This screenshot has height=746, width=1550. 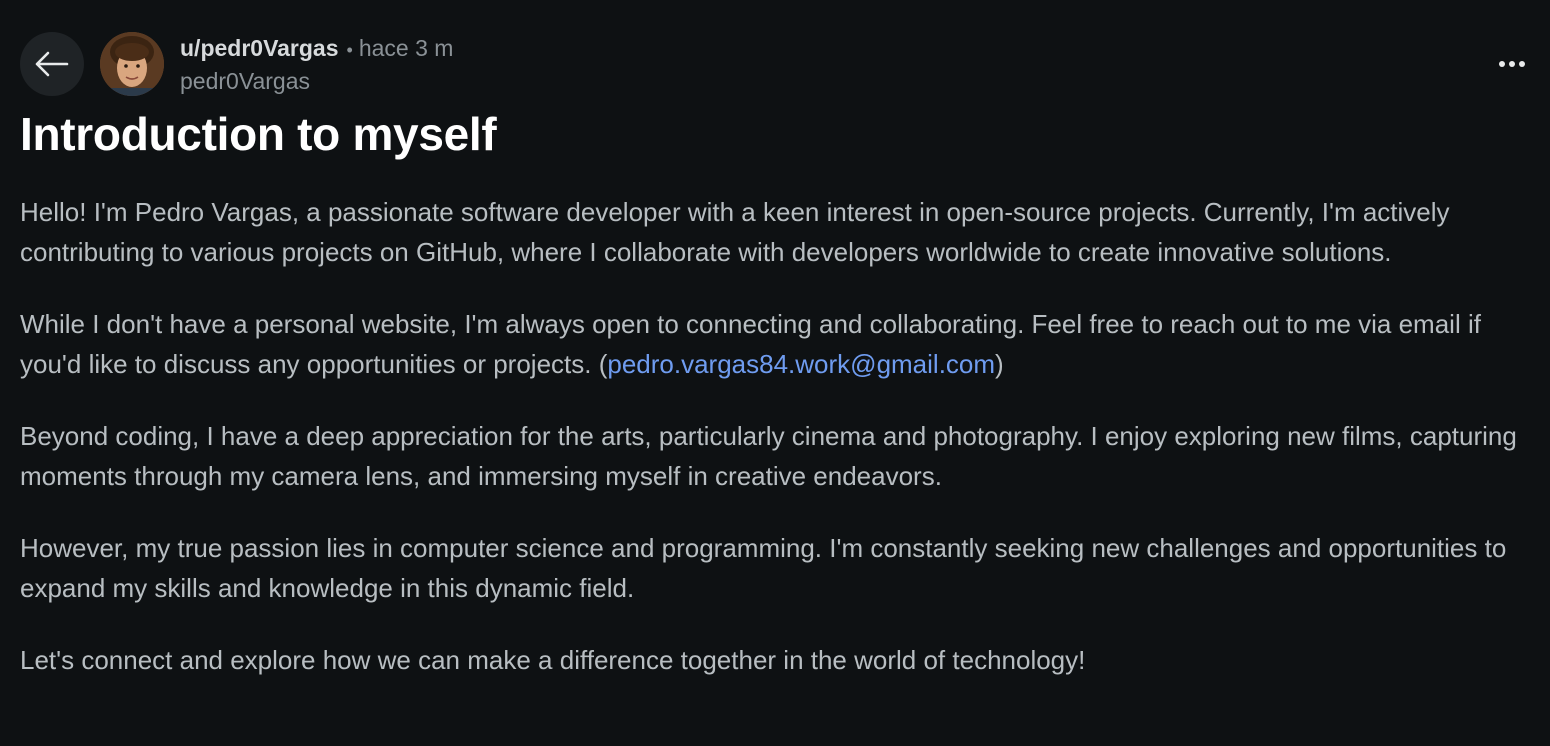 I want to click on avatar-image, so click(x=132, y=64).